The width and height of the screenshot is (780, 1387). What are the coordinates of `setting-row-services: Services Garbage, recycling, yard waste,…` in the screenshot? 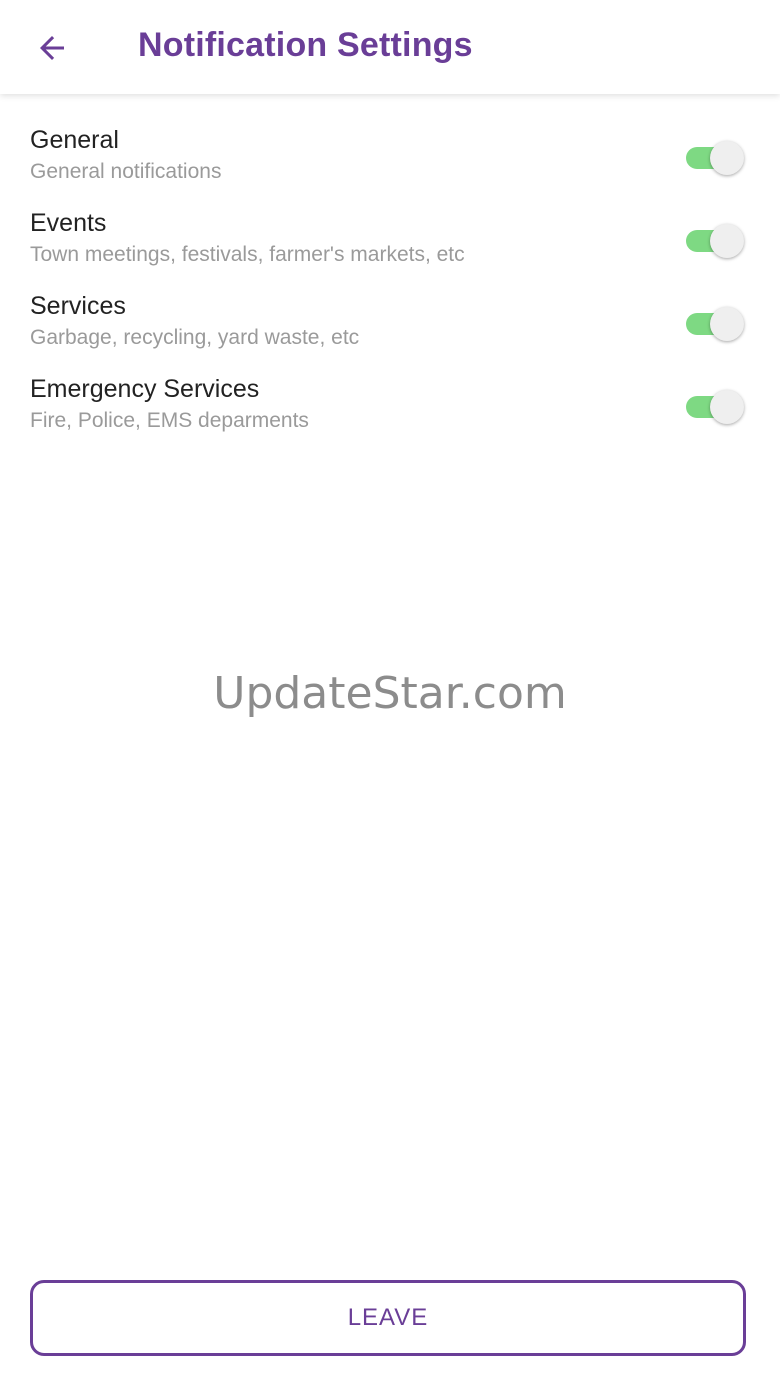 It's located at (390, 327).